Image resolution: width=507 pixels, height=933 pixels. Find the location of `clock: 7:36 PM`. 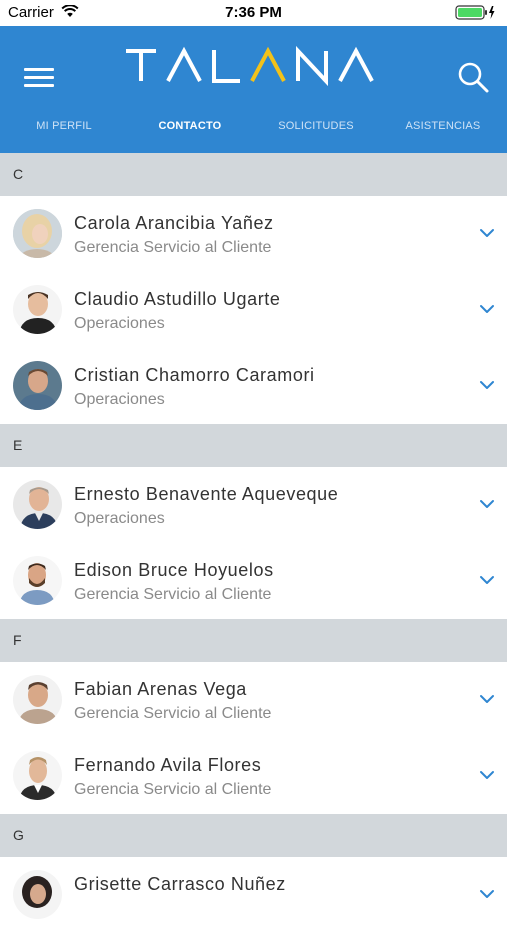

clock: 7:36 PM is located at coordinates (253, 12).